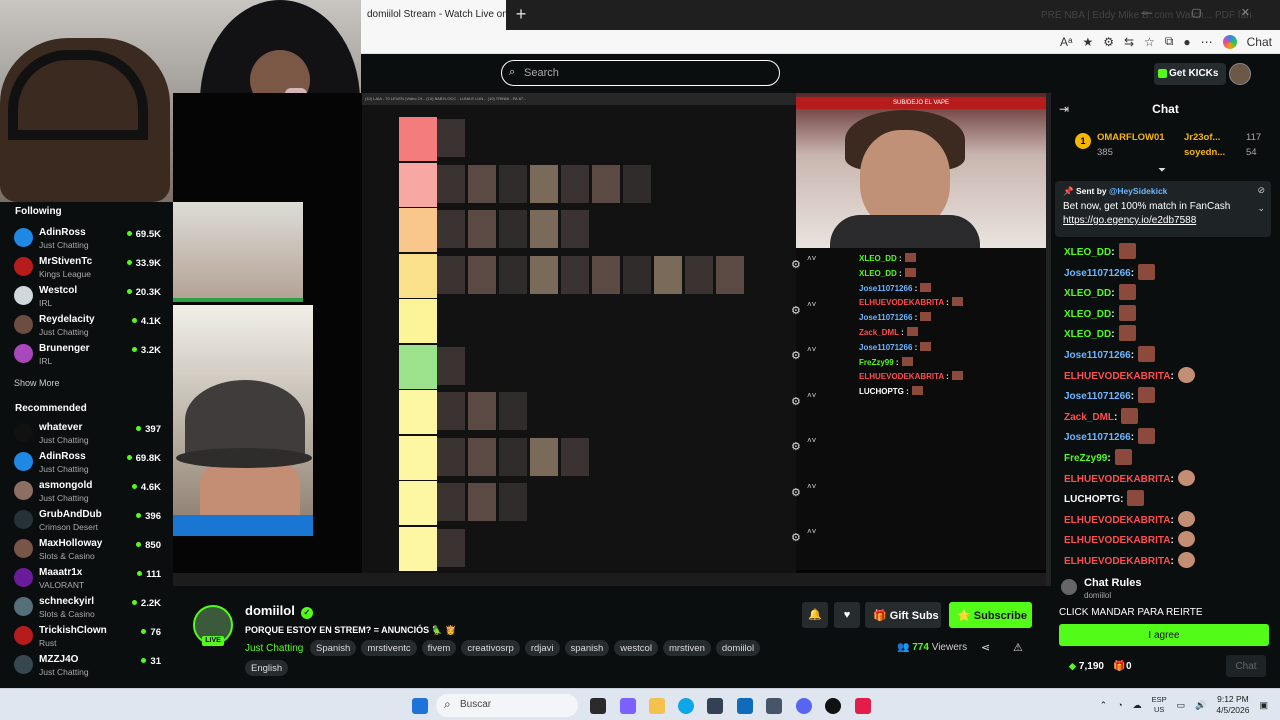  What do you see at coordinates (686, 648) in the screenshot?
I see `stream-tag: mrstiven` at bounding box center [686, 648].